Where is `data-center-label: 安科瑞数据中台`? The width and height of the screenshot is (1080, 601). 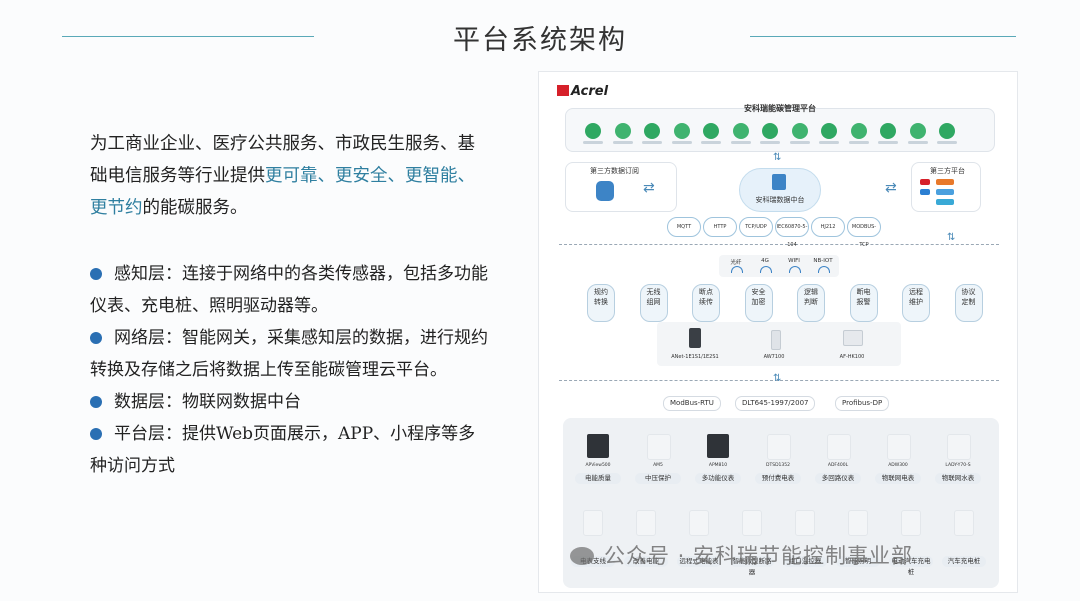 data-center-label: 安科瑞数据中台 is located at coordinates (780, 200).